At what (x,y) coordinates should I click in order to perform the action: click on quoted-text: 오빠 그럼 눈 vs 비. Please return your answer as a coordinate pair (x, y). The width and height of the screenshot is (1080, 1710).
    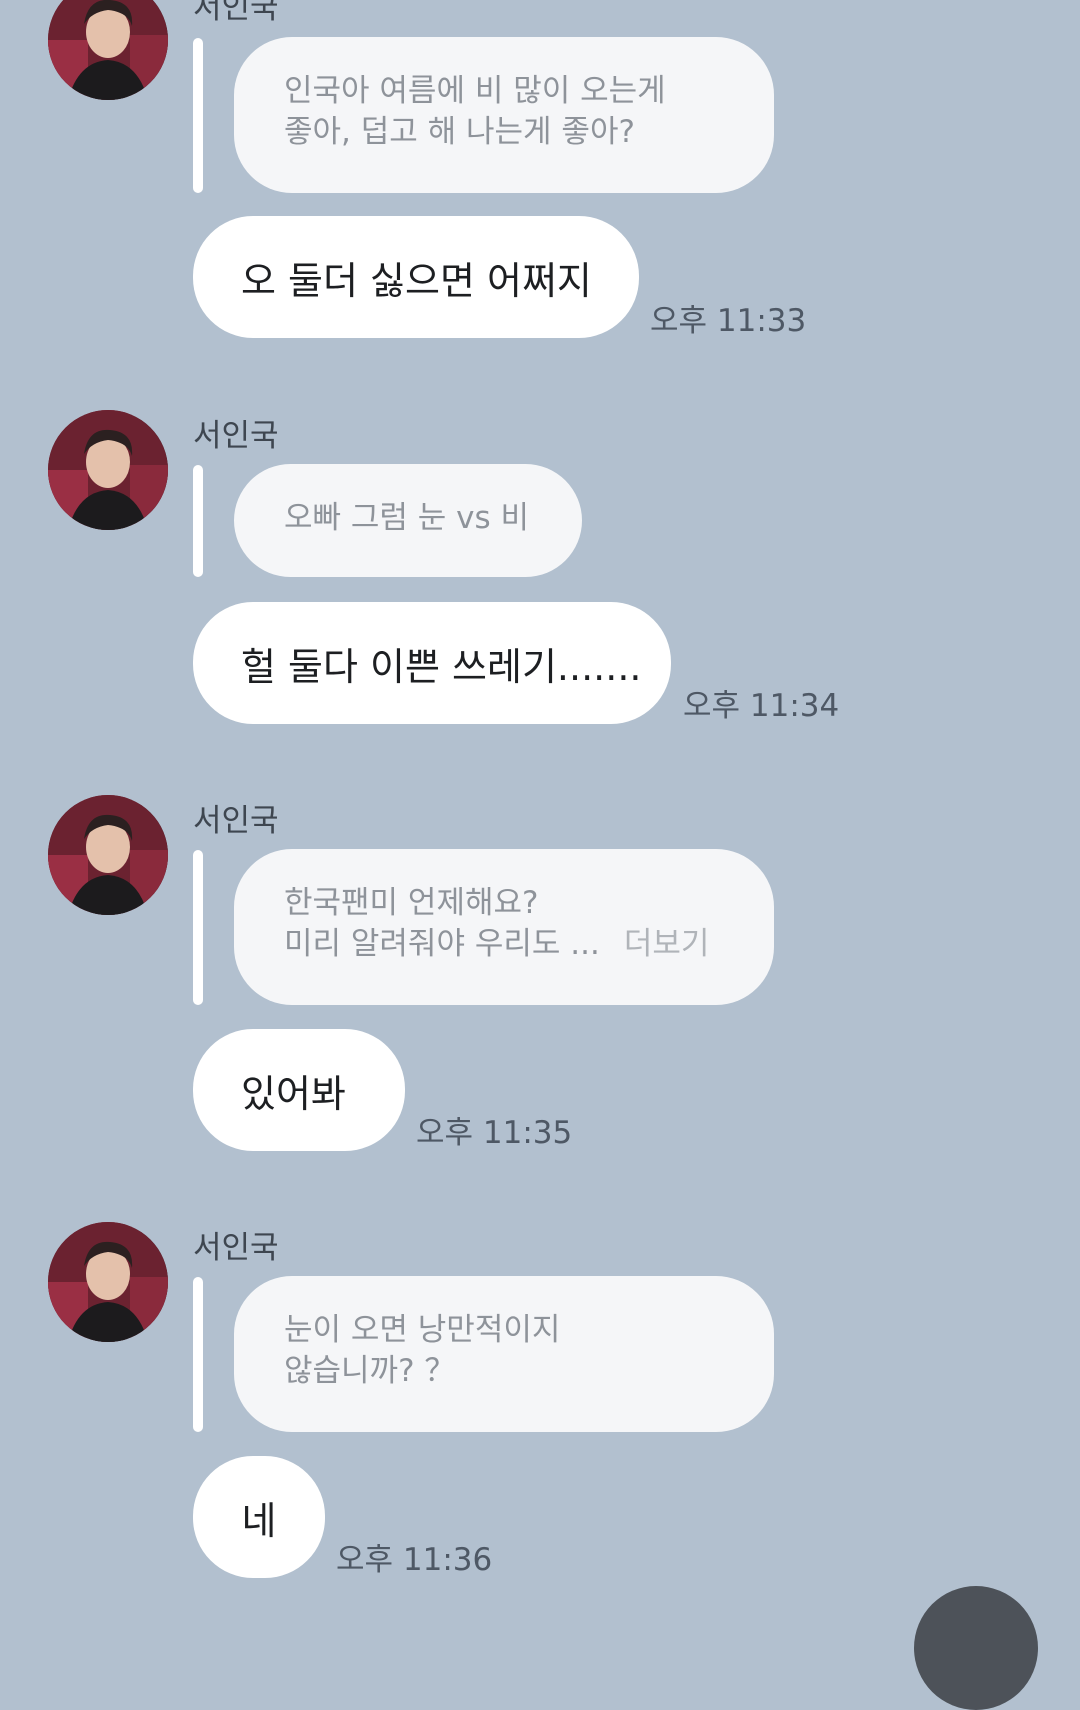
    Looking at the image, I should click on (407, 518).